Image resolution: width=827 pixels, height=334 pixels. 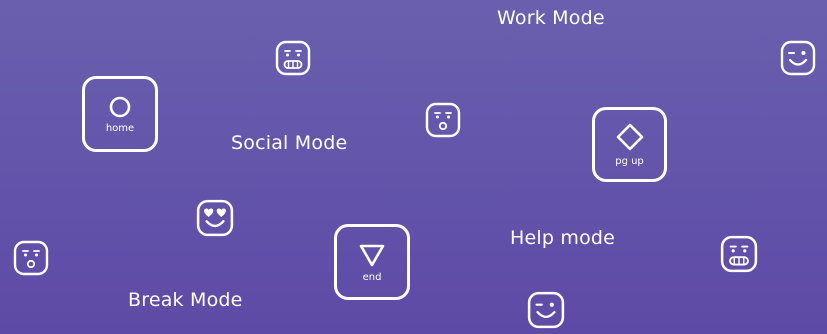 What do you see at coordinates (120, 106) in the screenshot?
I see `circle-icon` at bounding box center [120, 106].